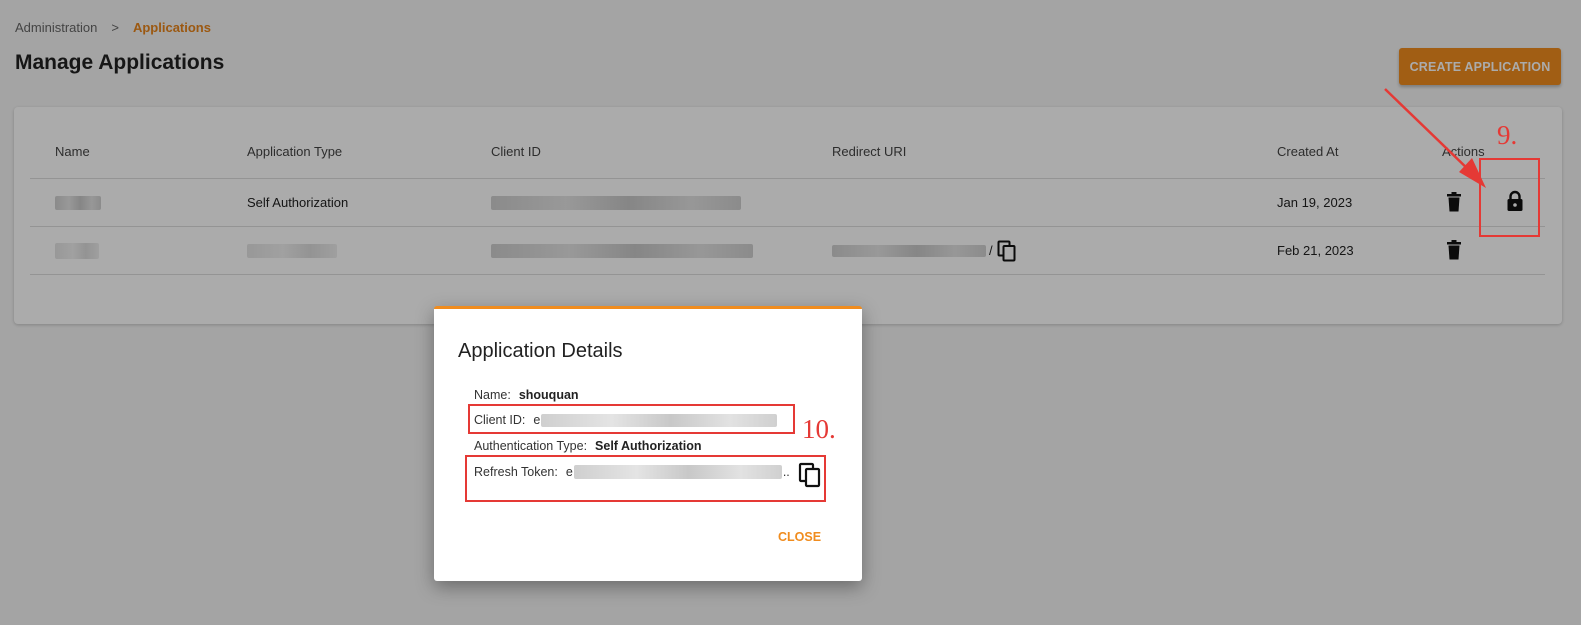 The width and height of the screenshot is (1581, 625). I want to click on annotation-arrow, so click(1435, 138).